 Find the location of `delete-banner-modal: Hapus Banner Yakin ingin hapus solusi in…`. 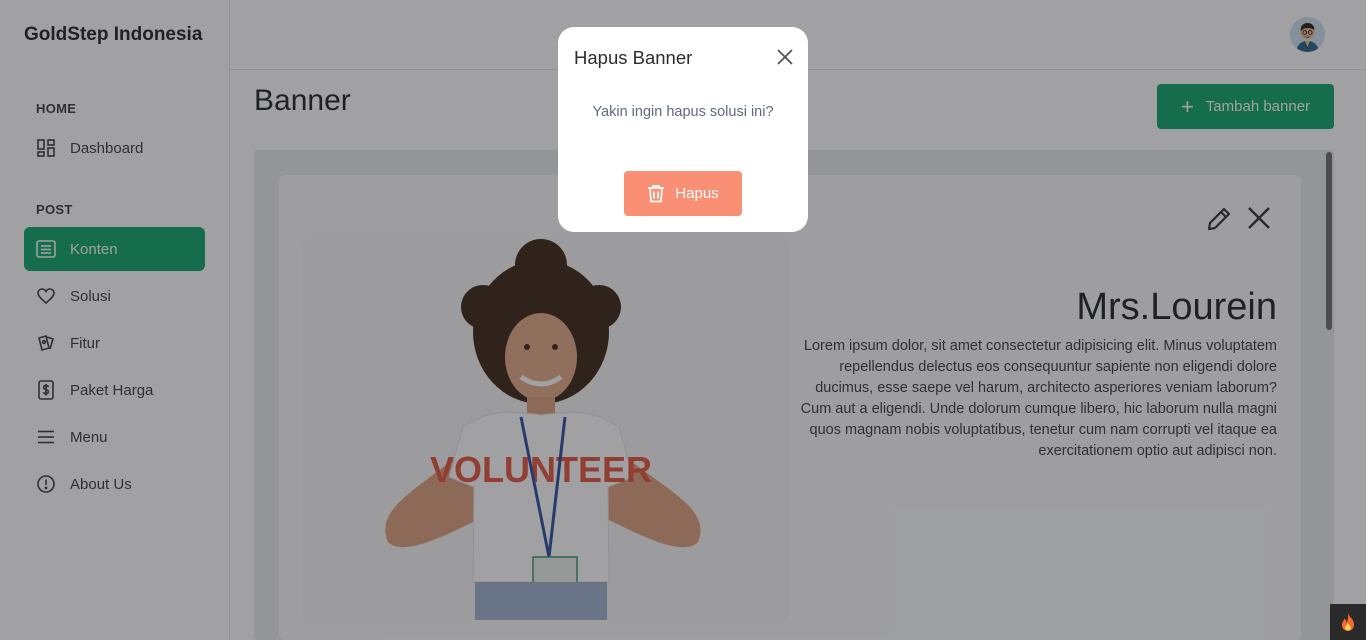

delete-banner-modal: Hapus Banner Yakin ingin hapus solusi in… is located at coordinates (683, 129).